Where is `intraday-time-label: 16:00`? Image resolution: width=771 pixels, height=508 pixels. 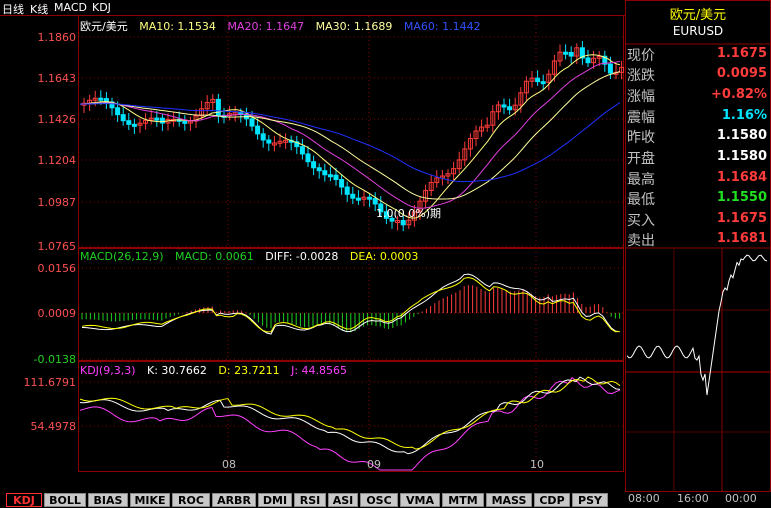 intraday-time-label: 16:00 is located at coordinates (693, 498).